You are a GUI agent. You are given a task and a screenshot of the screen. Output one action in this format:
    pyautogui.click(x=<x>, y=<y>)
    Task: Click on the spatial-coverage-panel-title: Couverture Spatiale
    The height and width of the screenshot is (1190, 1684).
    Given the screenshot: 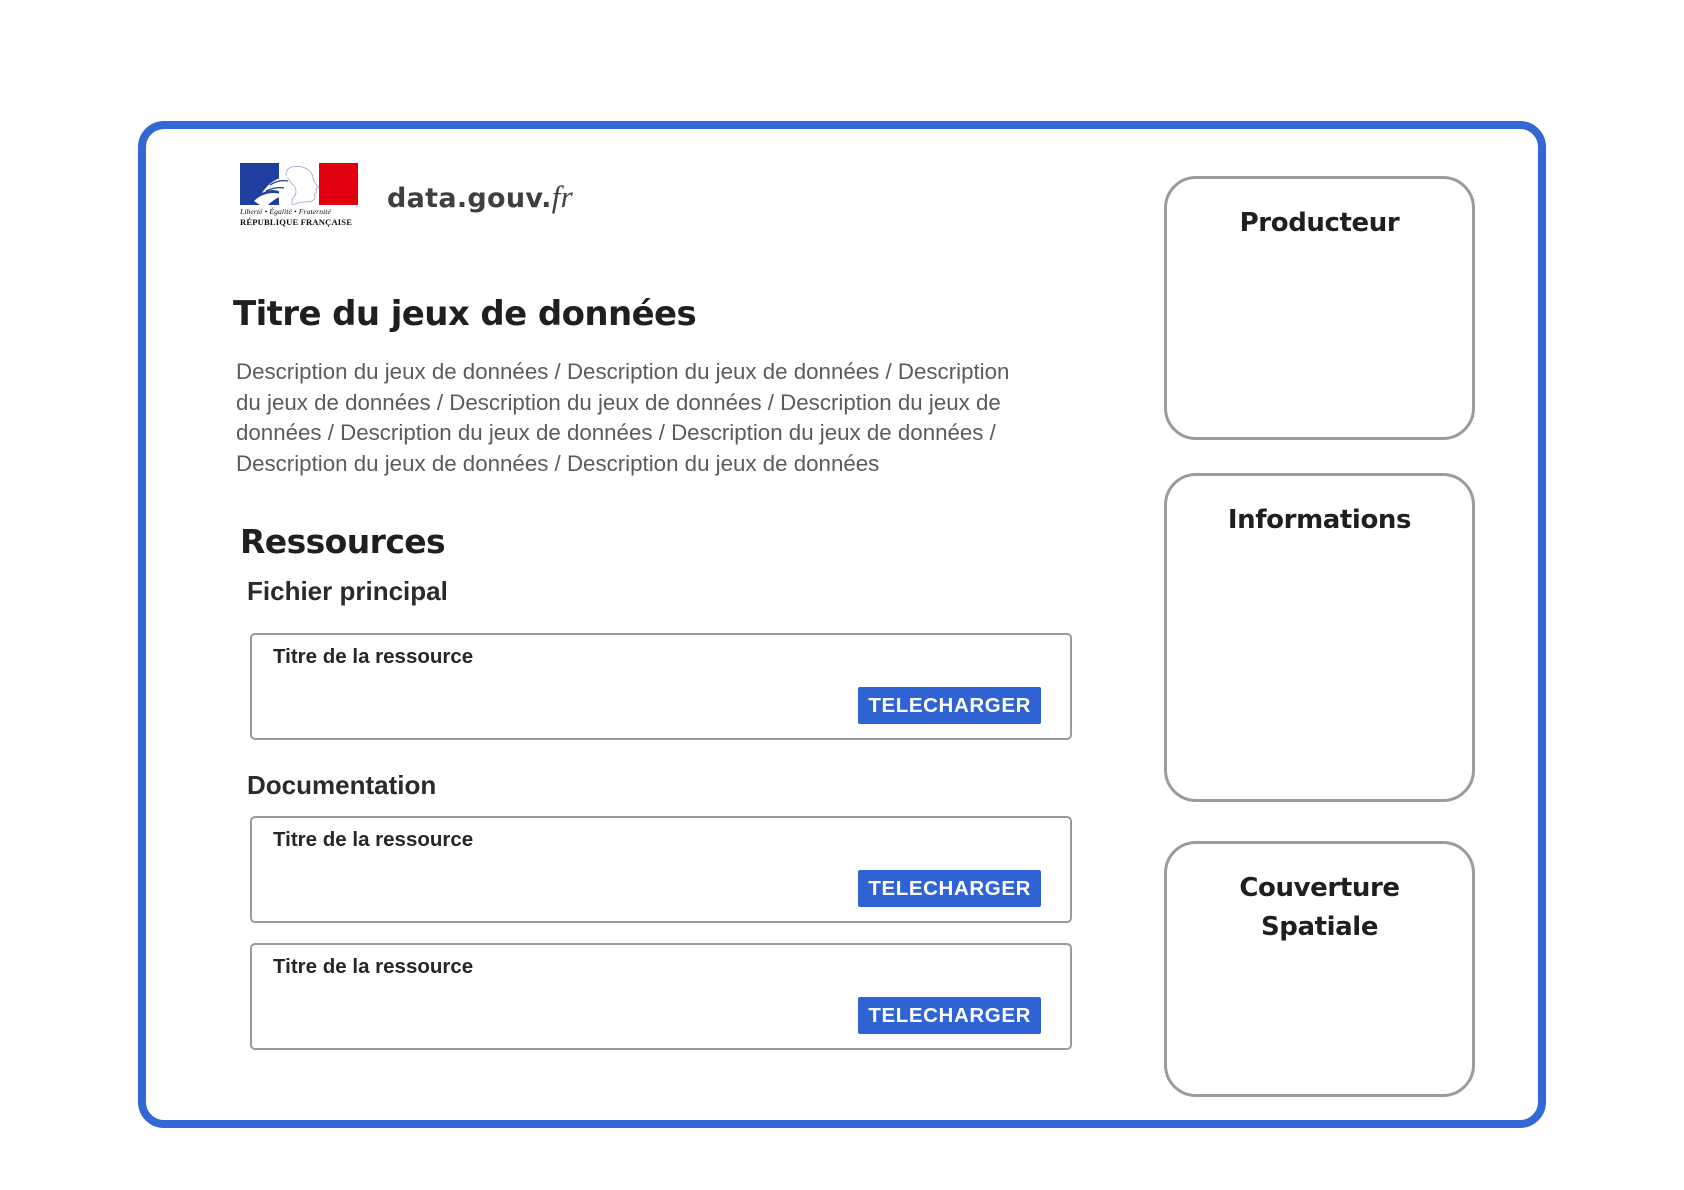 What is the action you would take?
    pyautogui.click(x=1319, y=907)
    